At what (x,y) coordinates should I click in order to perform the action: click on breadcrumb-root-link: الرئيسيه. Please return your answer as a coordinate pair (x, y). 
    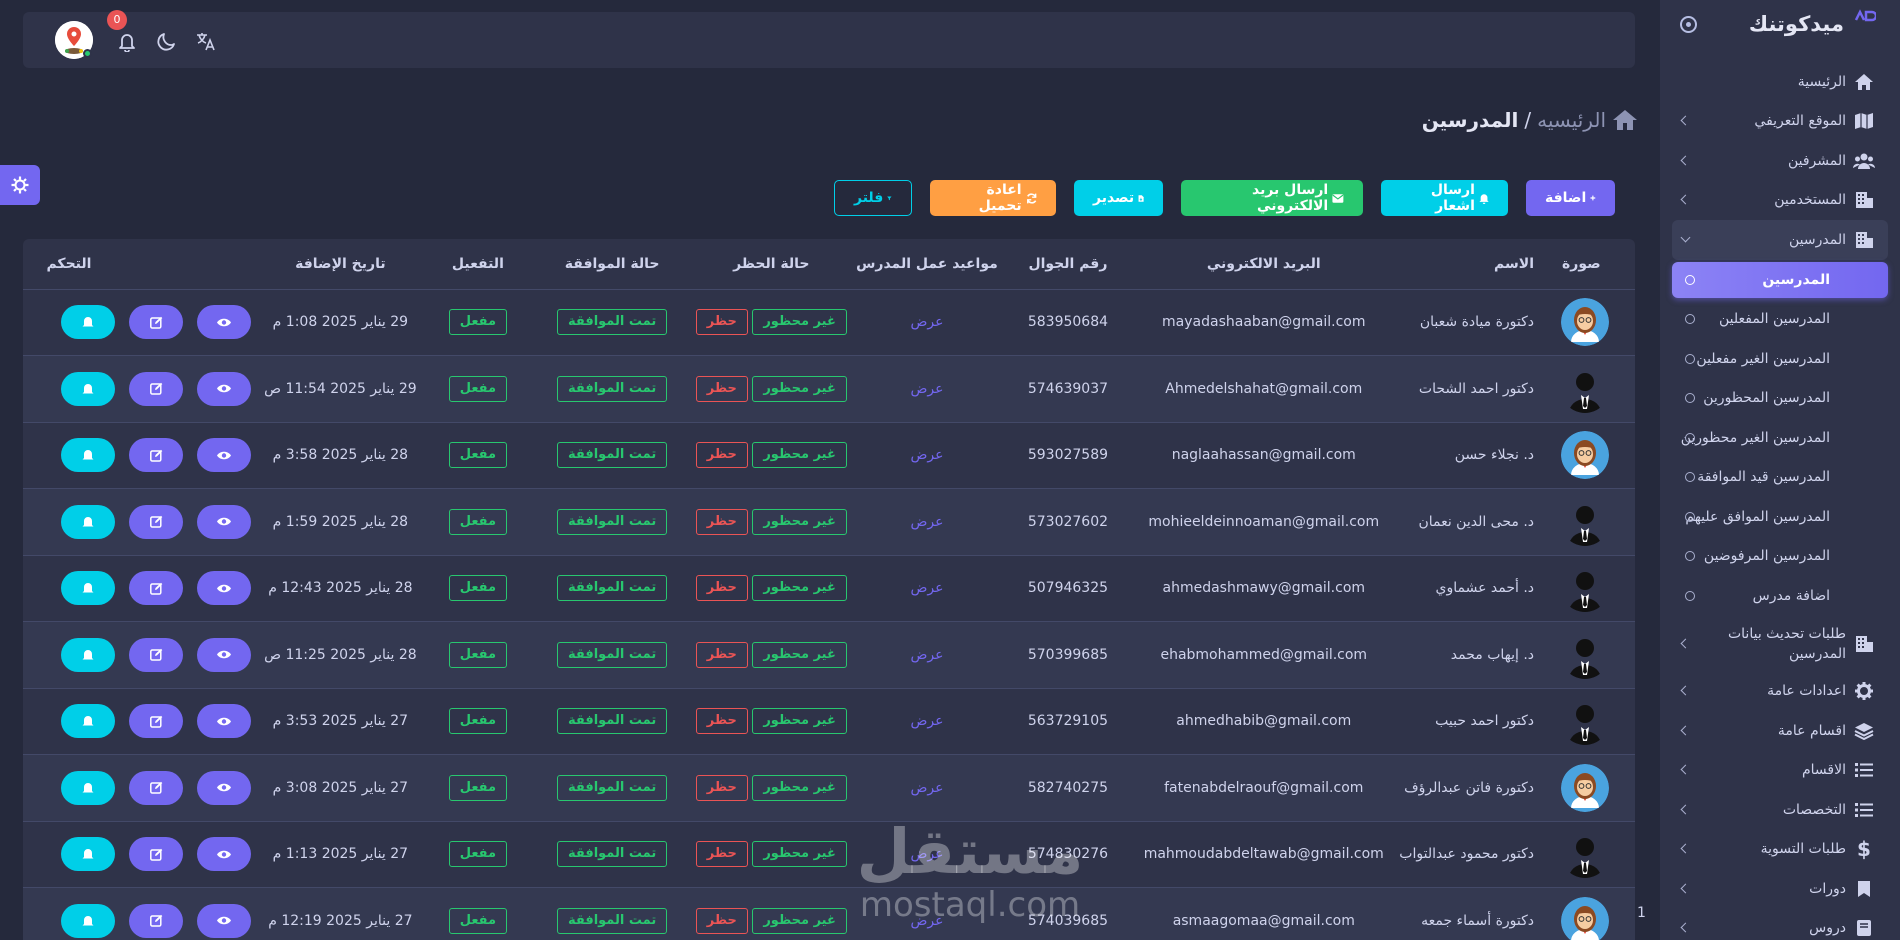
    Looking at the image, I should click on (1571, 120).